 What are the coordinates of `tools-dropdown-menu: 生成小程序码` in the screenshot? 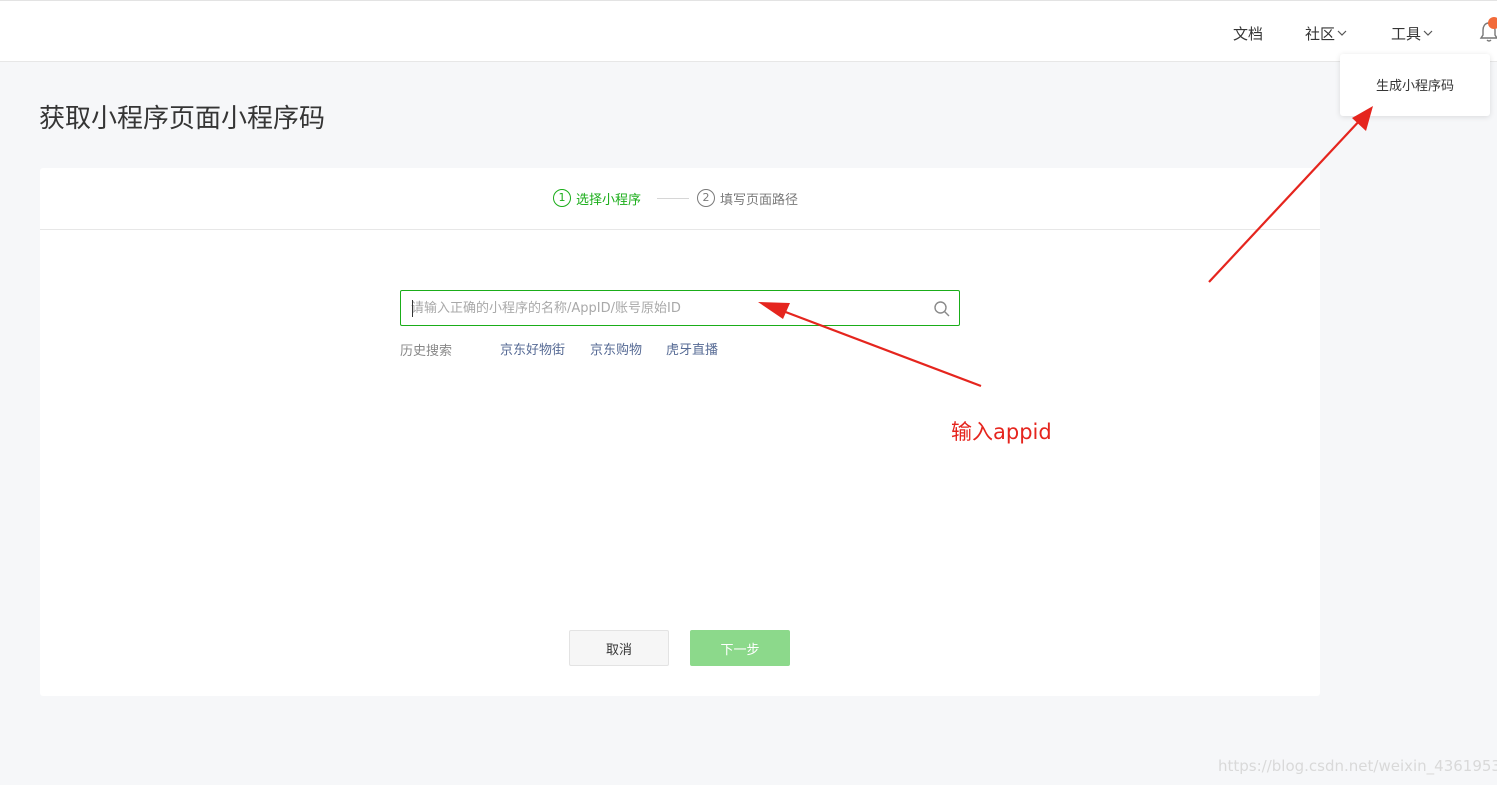 It's located at (1415, 85).